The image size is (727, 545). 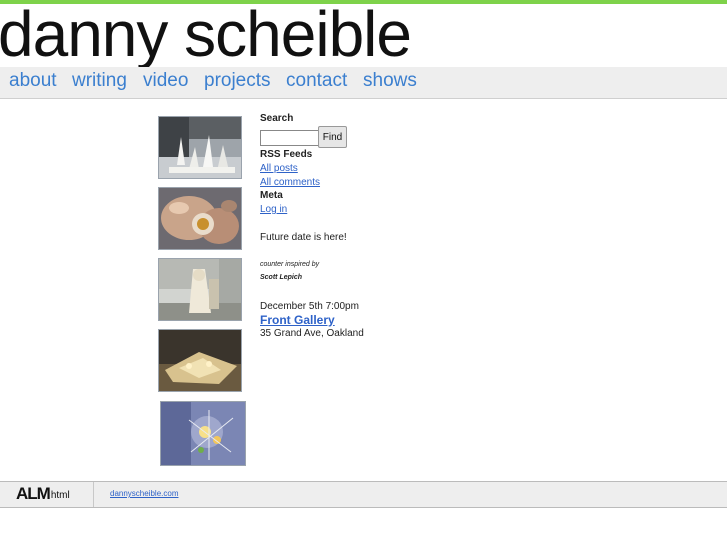 I want to click on all-posts-link: All posts, so click(x=279, y=168).